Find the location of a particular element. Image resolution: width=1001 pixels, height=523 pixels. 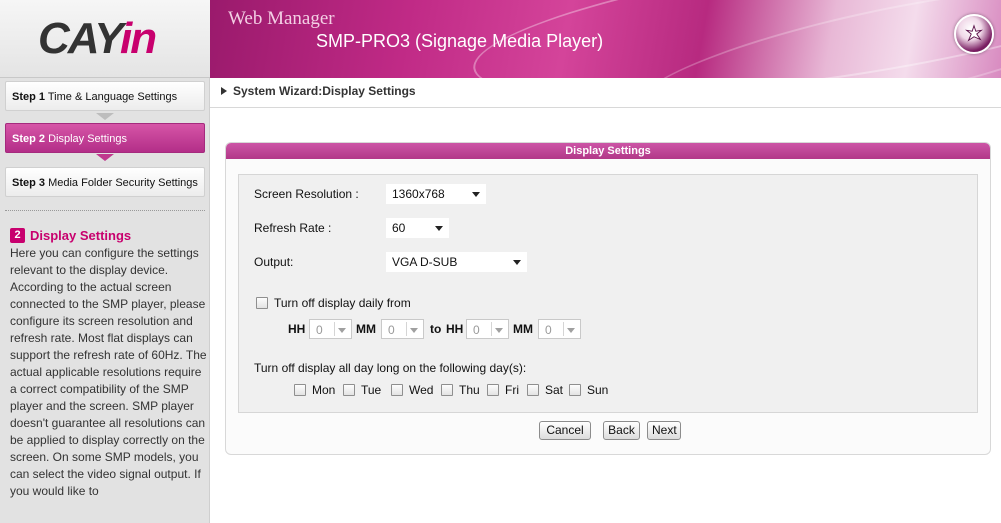

day-label-sat: Sat is located at coordinates (554, 390).